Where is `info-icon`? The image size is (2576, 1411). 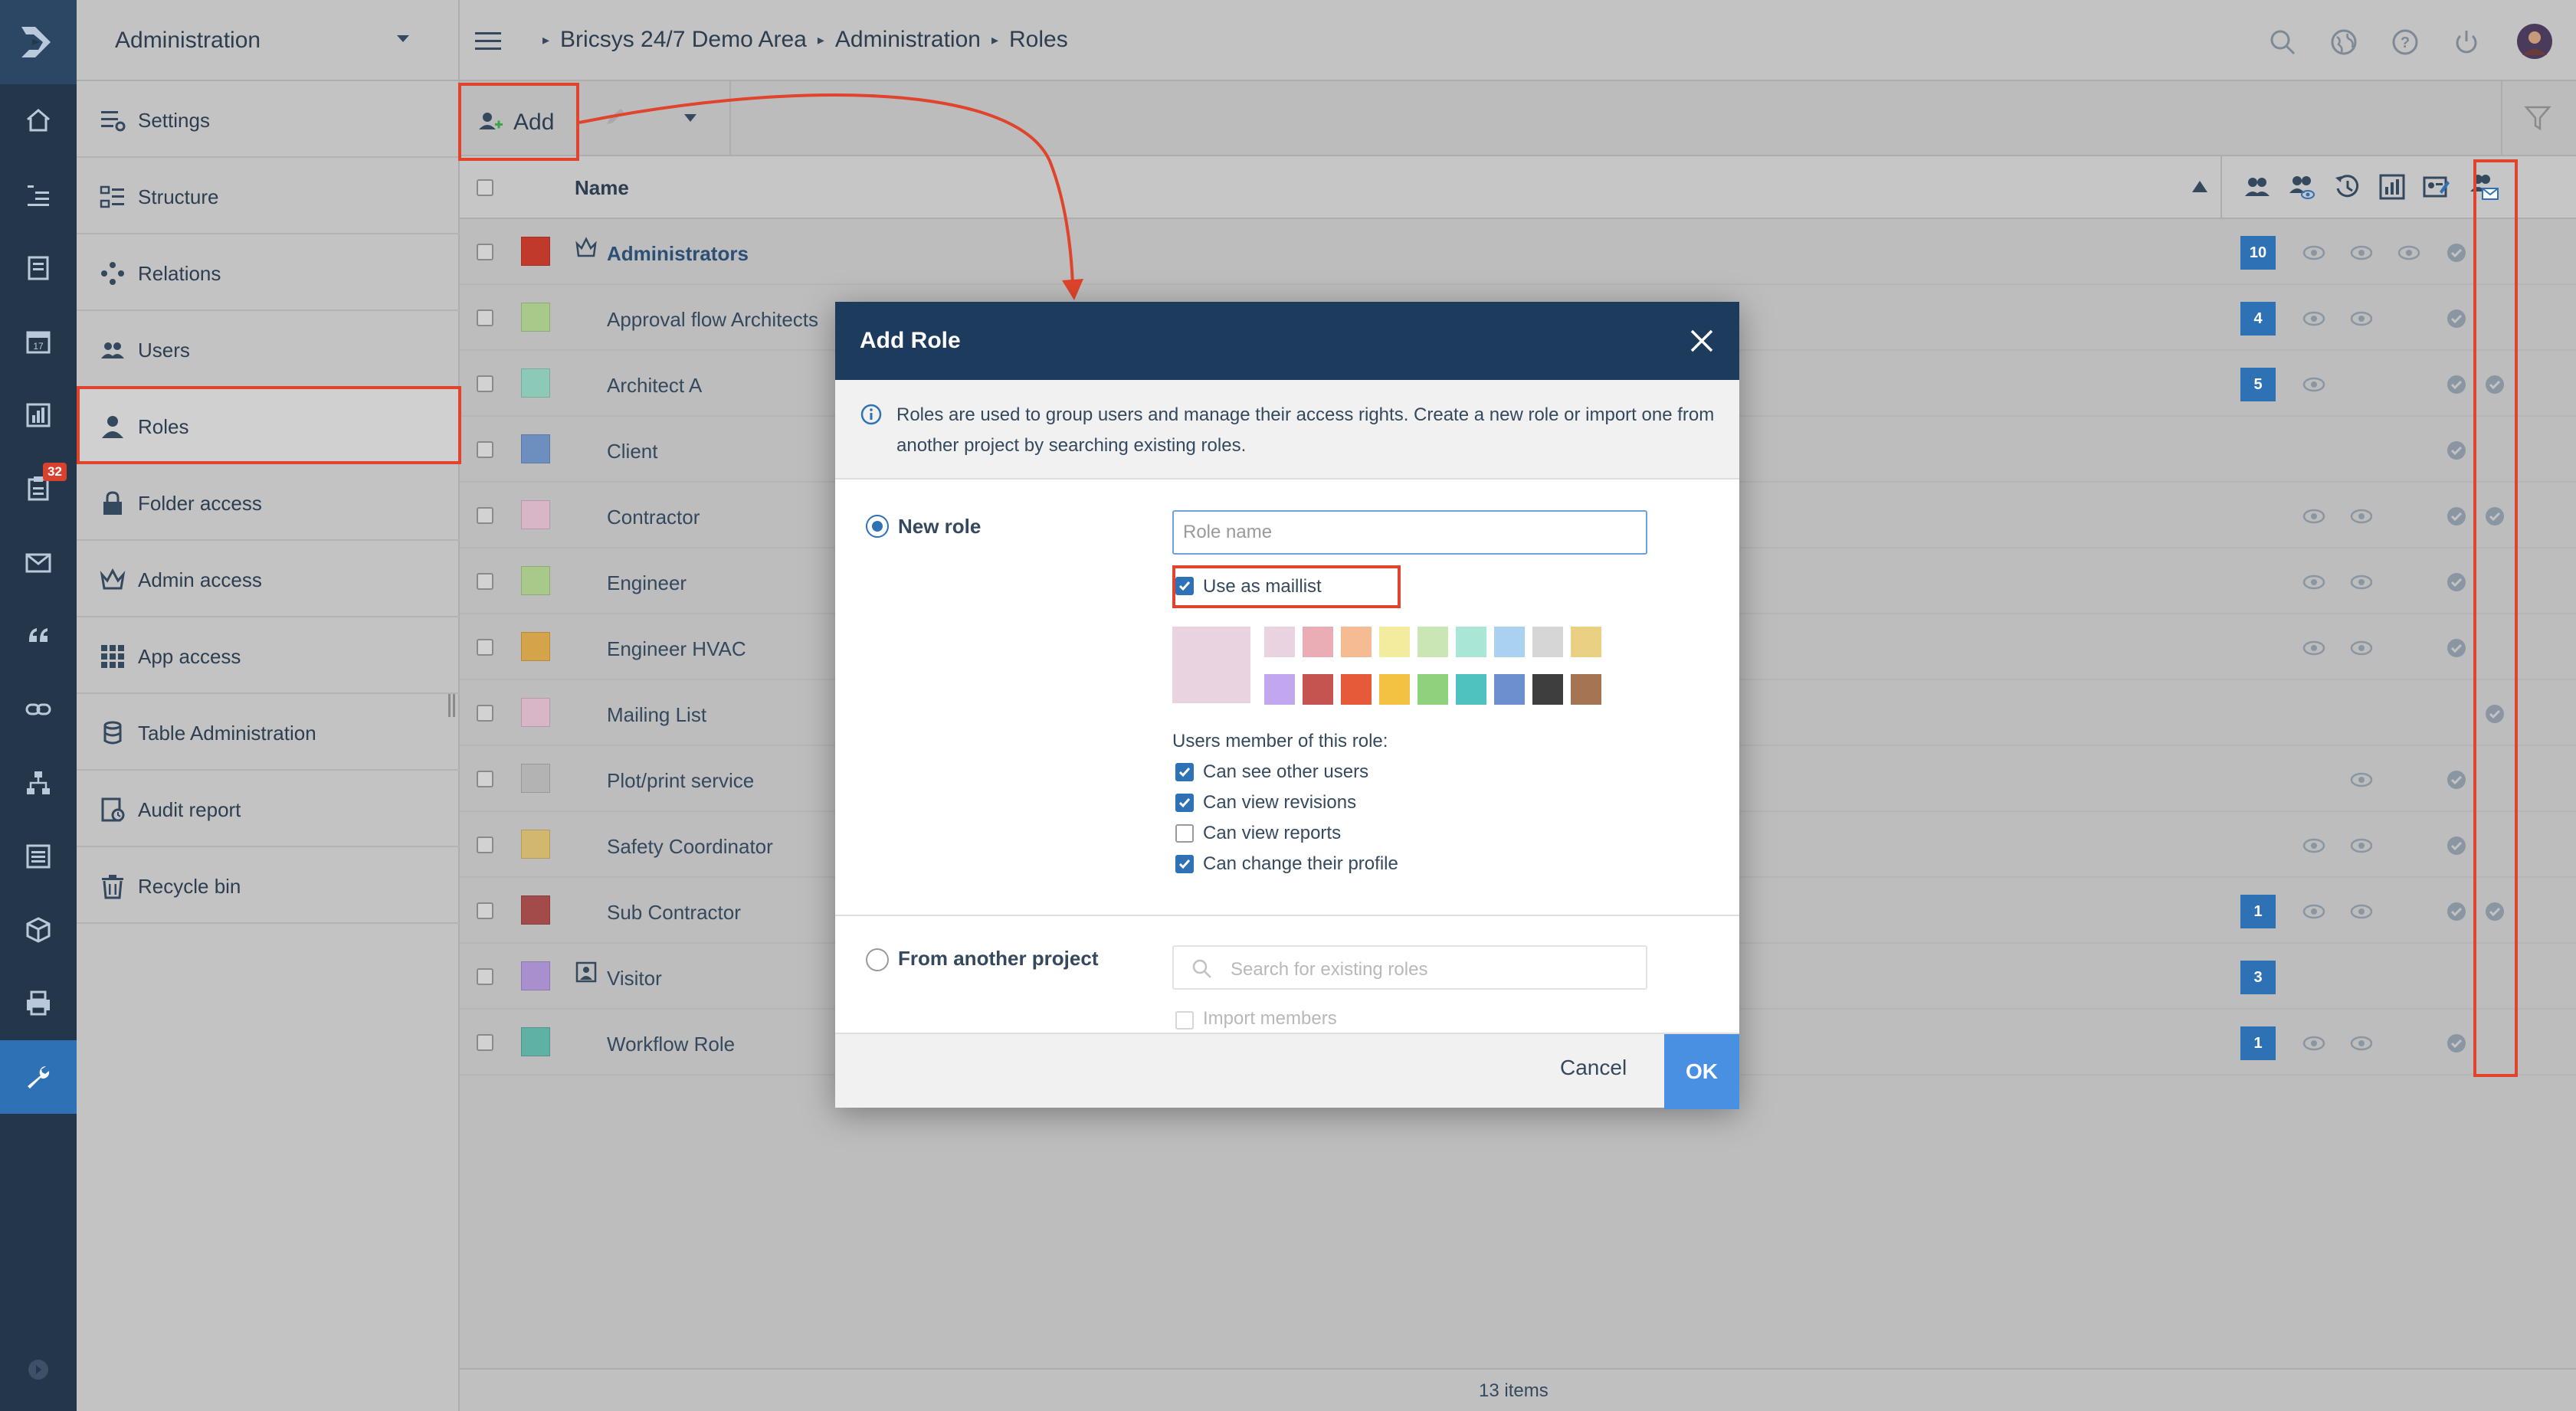 info-icon is located at coordinates (871, 414).